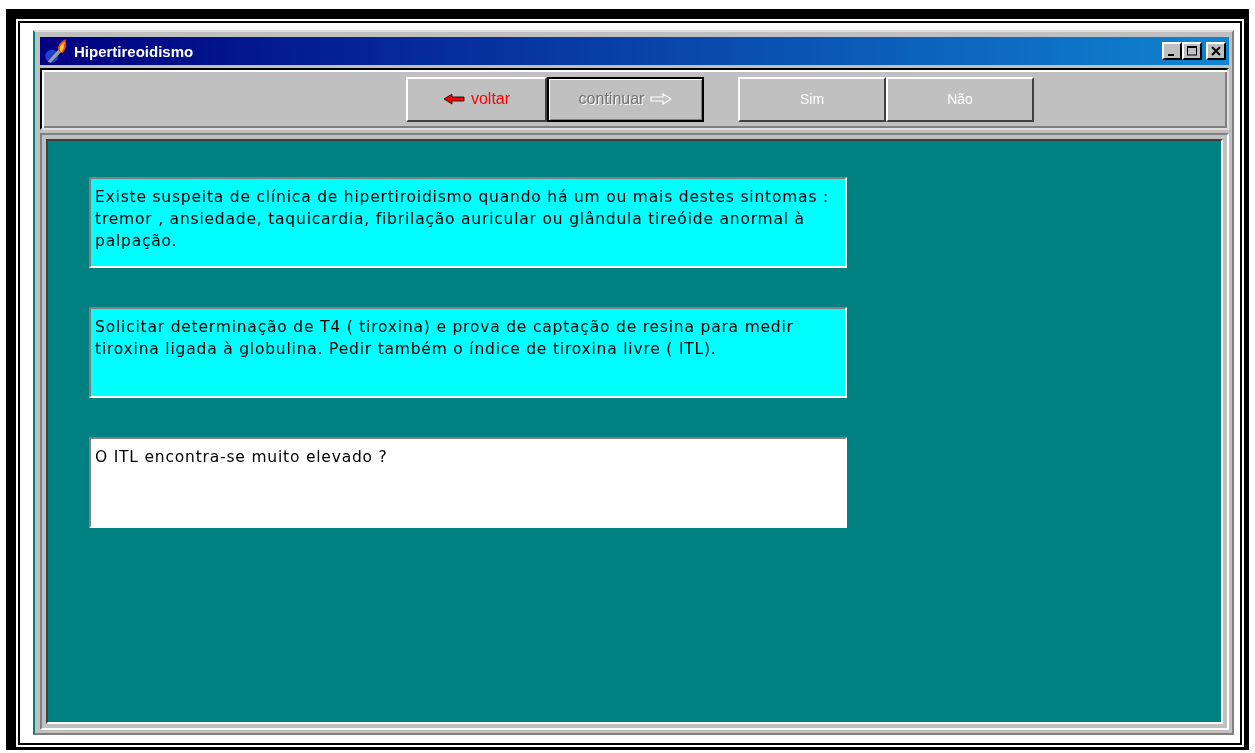 The image size is (1255, 753). I want to click on minimize-icon, so click(1171, 55).